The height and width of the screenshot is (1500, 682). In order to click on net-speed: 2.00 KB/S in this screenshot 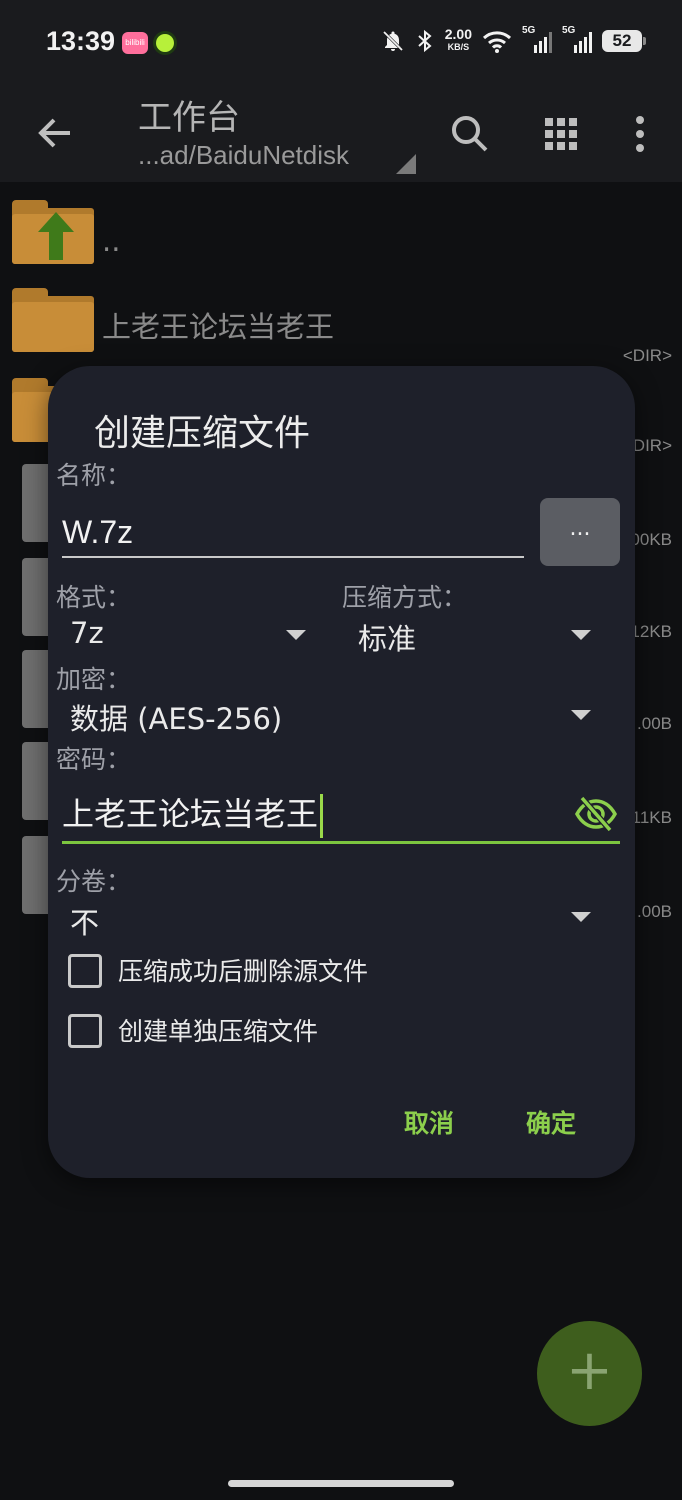, I will do `click(458, 40)`.